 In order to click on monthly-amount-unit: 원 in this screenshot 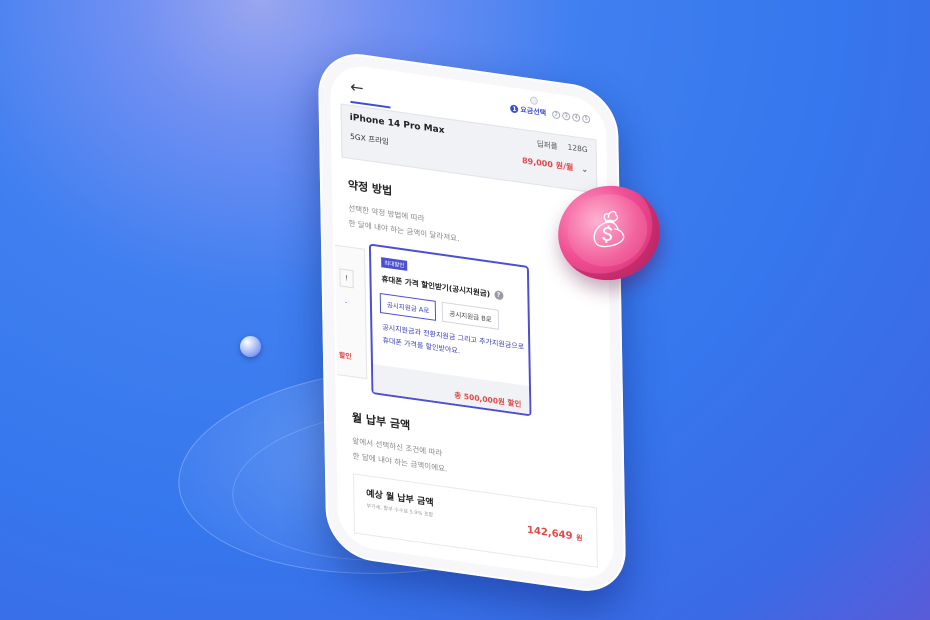, I will do `click(579, 538)`.